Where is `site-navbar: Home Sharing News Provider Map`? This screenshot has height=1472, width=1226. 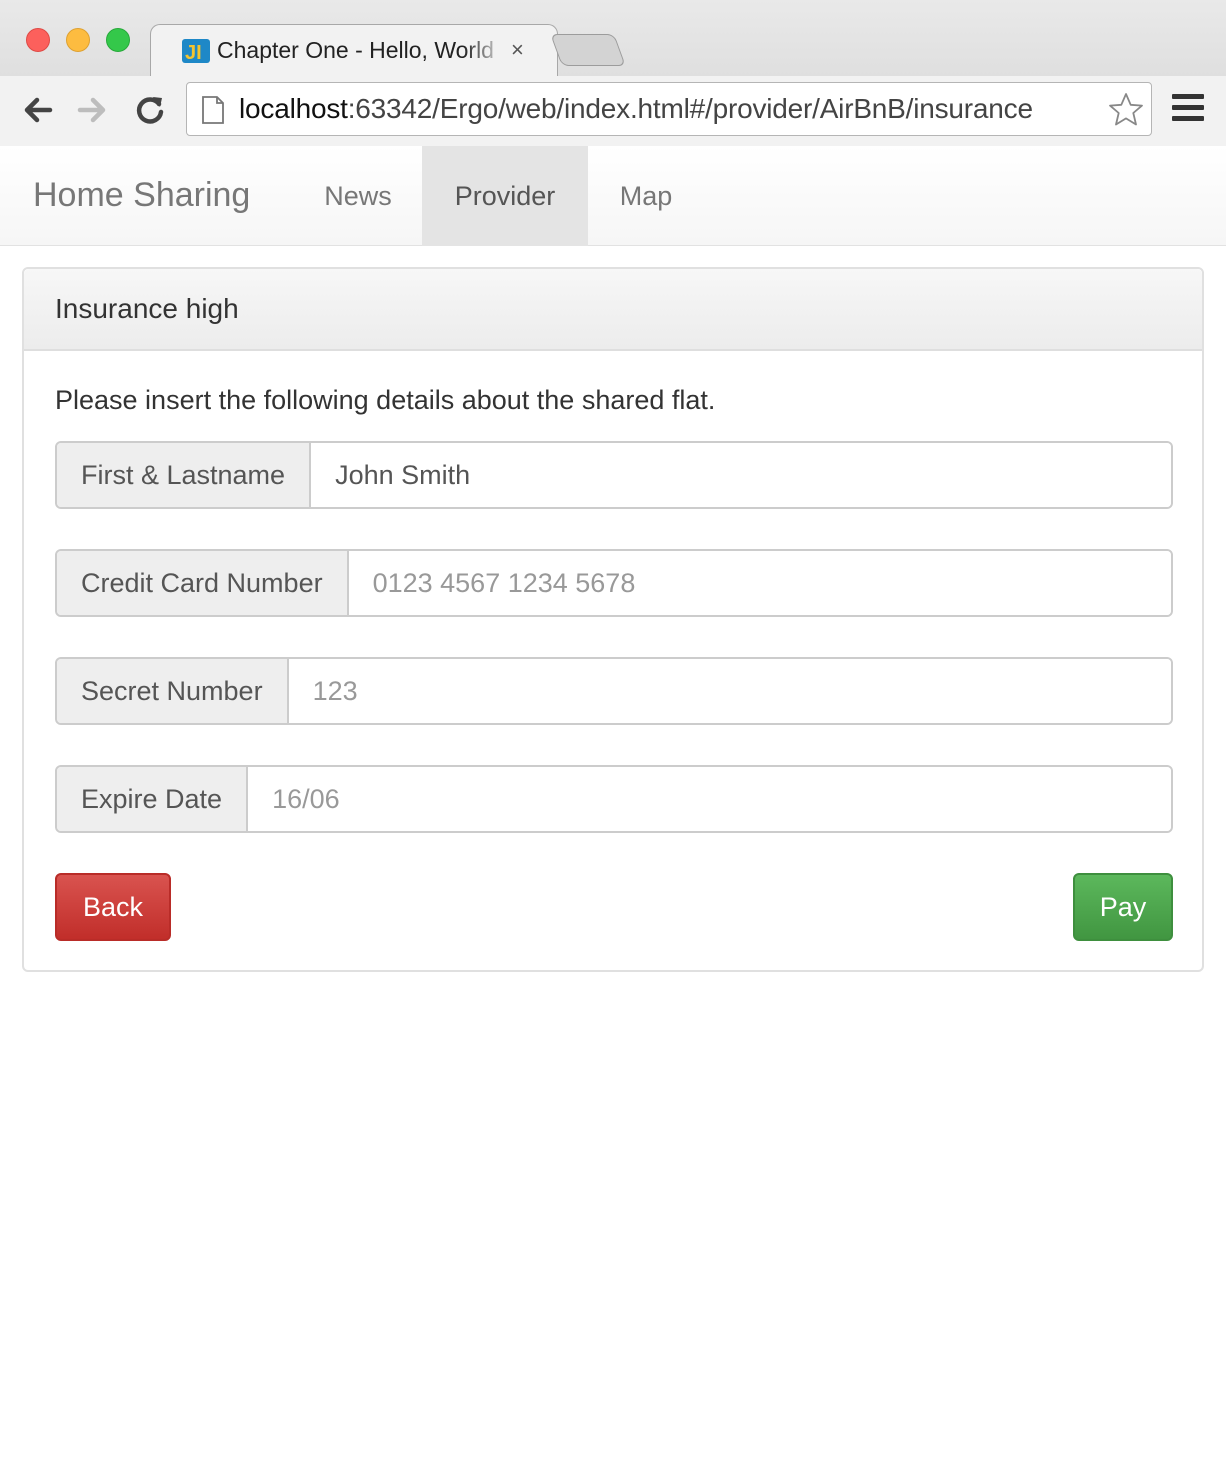
site-navbar: Home Sharing News Provider Map is located at coordinates (613, 196).